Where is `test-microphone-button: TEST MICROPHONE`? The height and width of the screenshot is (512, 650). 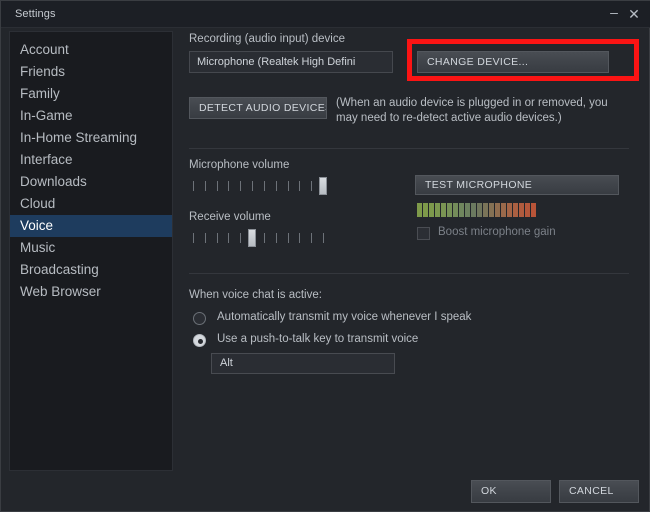 test-microphone-button: TEST MICROPHONE is located at coordinates (517, 185).